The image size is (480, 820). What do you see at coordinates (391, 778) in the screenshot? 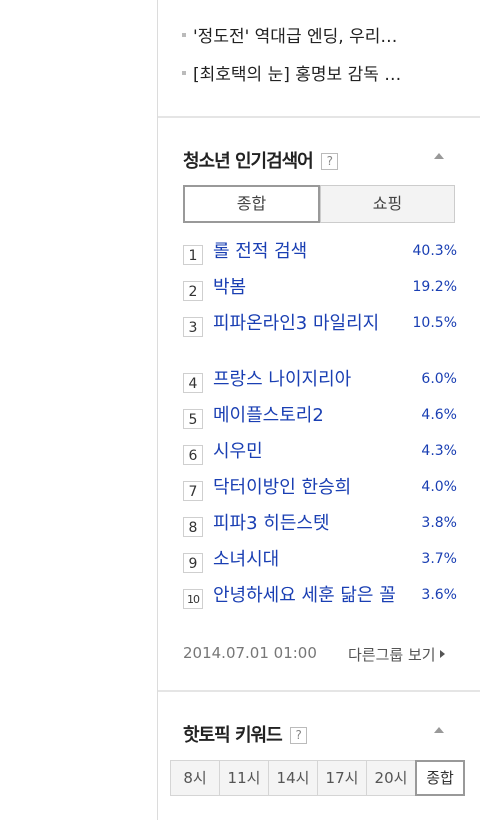
I see `hour-tab-20: 20시` at bounding box center [391, 778].